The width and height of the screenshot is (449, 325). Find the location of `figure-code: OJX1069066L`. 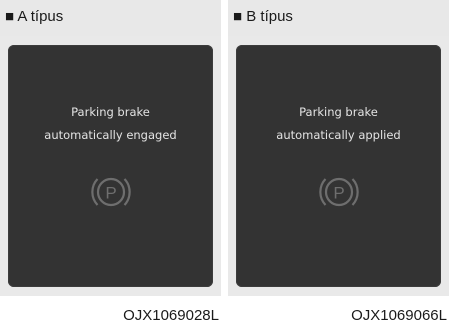

figure-code: OJX1069066L is located at coordinates (399, 315).